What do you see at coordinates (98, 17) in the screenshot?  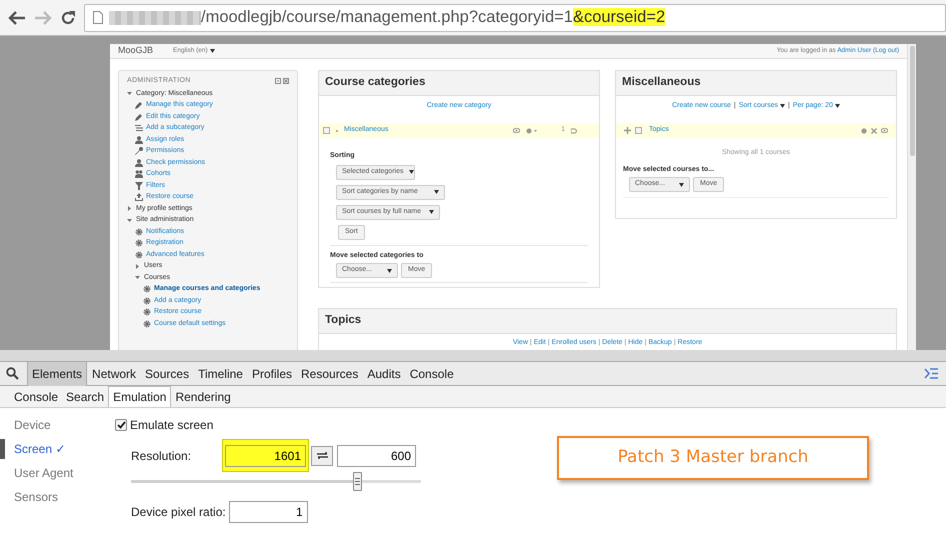 I see `page-icon` at bounding box center [98, 17].